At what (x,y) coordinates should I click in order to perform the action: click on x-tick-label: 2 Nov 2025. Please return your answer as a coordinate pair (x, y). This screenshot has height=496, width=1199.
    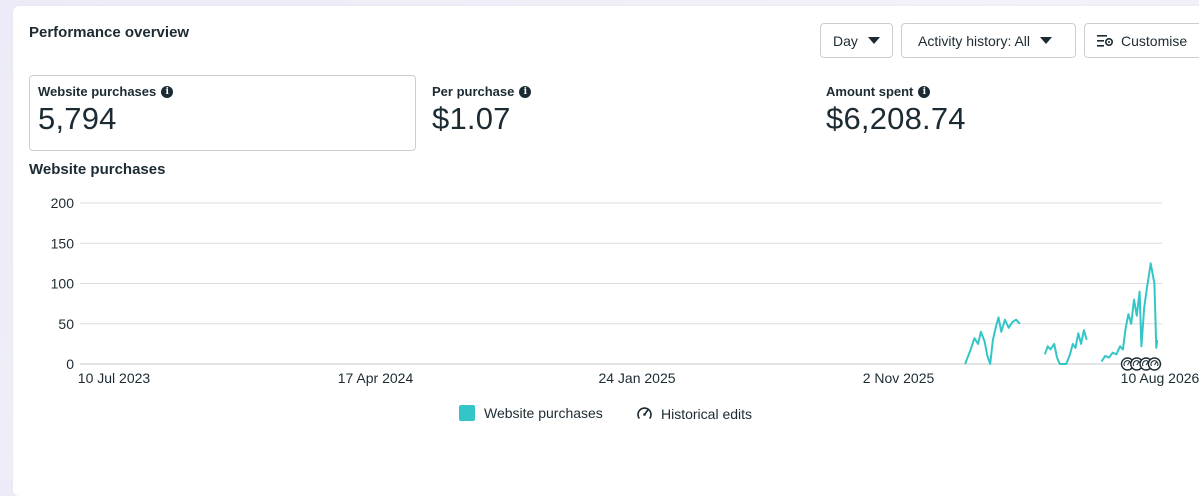
    Looking at the image, I should click on (899, 378).